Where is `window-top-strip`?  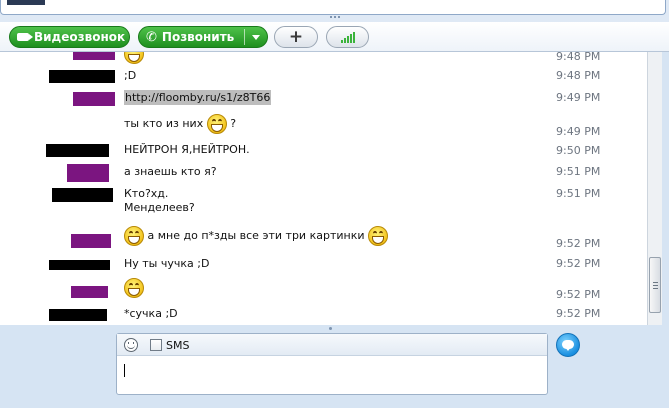
window-top-strip is located at coordinates (334, 11).